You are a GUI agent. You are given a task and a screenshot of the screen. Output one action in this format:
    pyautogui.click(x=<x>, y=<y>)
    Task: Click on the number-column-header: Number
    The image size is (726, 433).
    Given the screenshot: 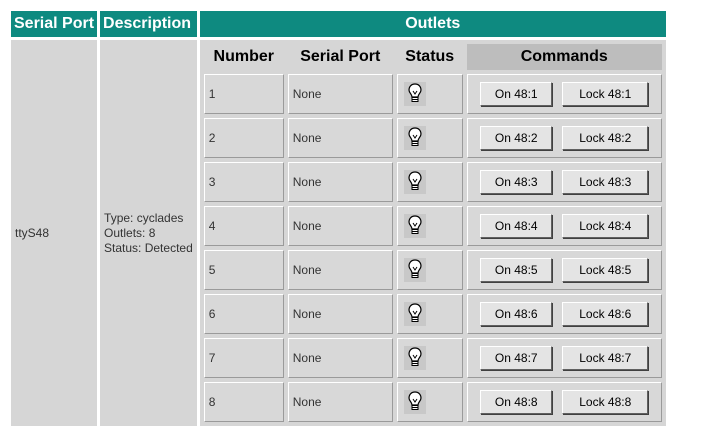 What is the action you would take?
    pyautogui.click(x=243, y=57)
    